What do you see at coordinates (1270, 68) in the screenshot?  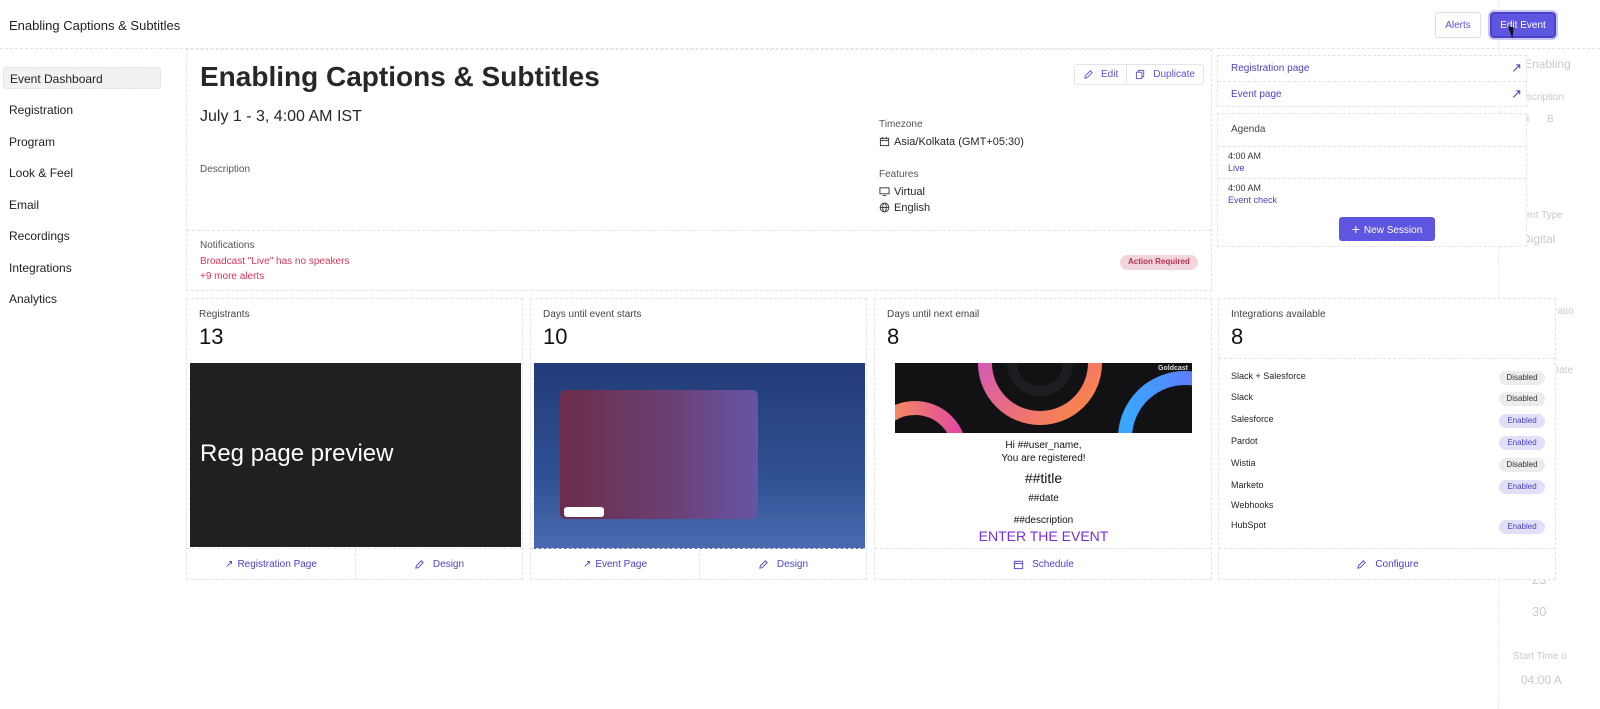 I see `registration-page-label: Registration page` at bounding box center [1270, 68].